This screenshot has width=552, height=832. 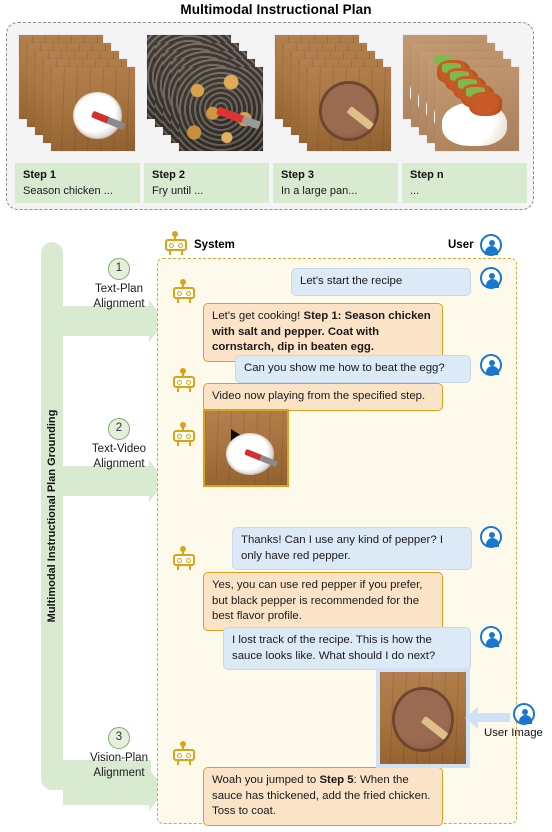 What do you see at coordinates (491, 365) in the screenshot?
I see `user-avatar-icon-msg2` at bounding box center [491, 365].